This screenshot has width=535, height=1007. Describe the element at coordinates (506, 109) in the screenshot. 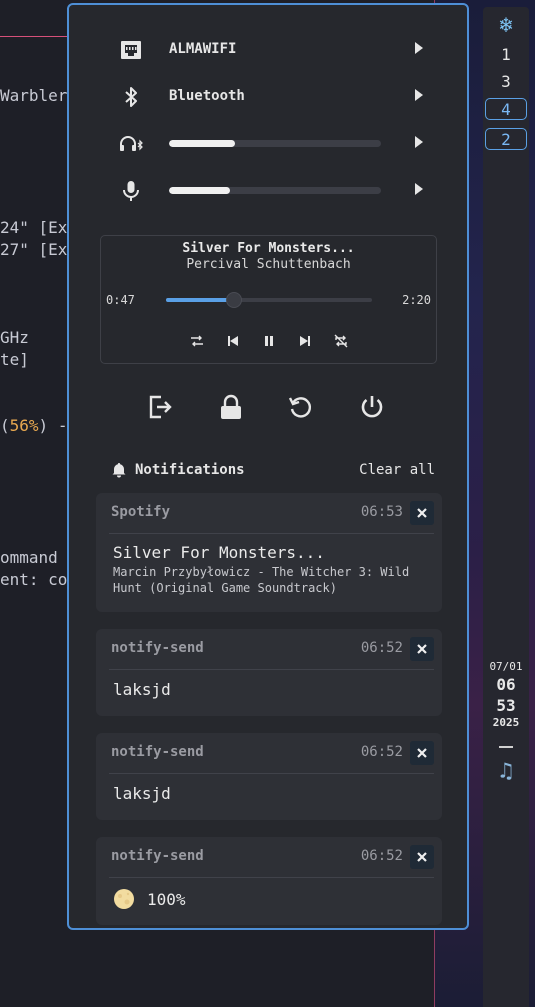

I see `workspace-button: 4` at that location.